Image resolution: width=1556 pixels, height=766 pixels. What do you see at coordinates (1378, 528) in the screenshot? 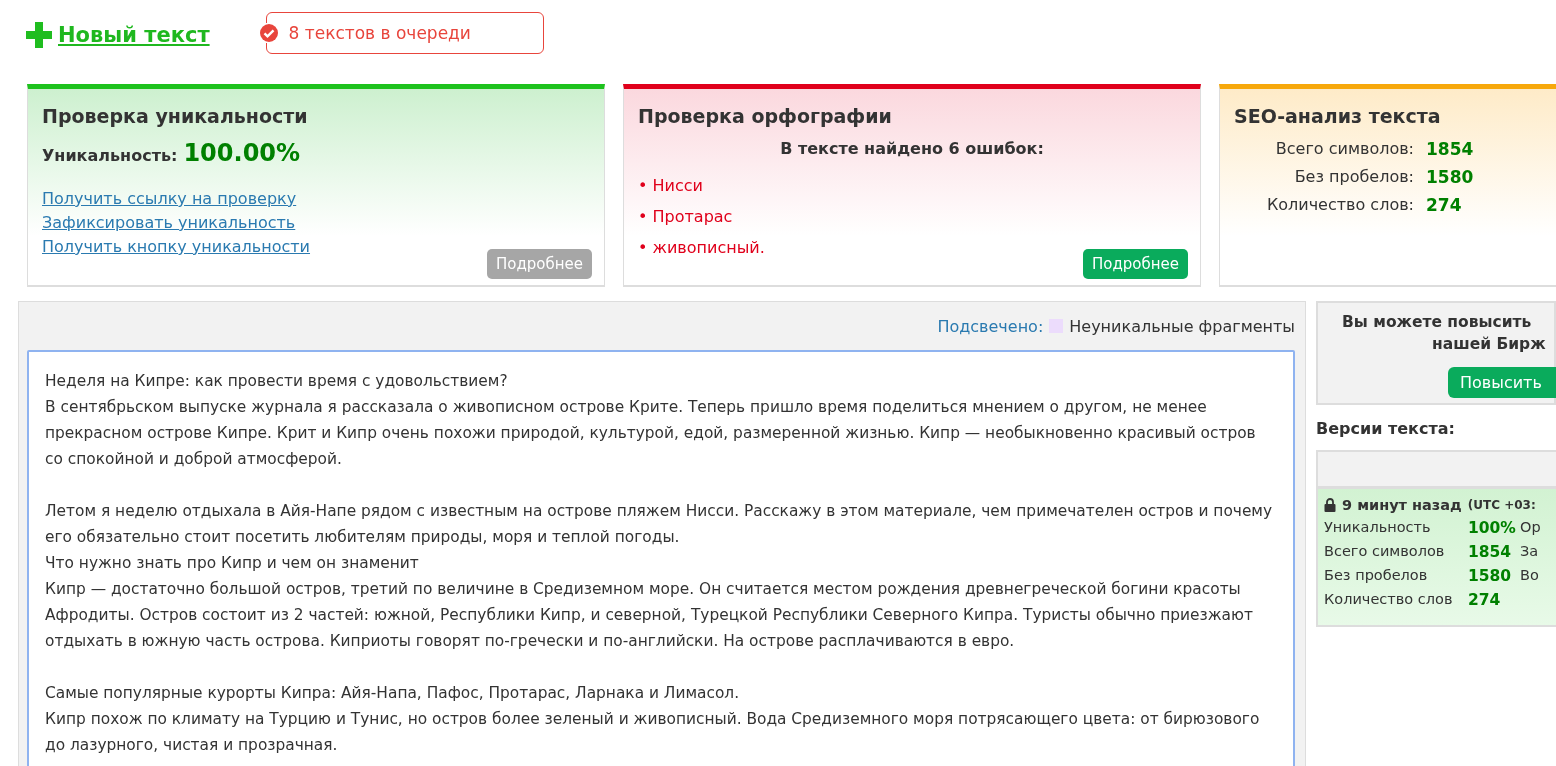
I see `stat-label: Уникальность` at bounding box center [1378, 528].